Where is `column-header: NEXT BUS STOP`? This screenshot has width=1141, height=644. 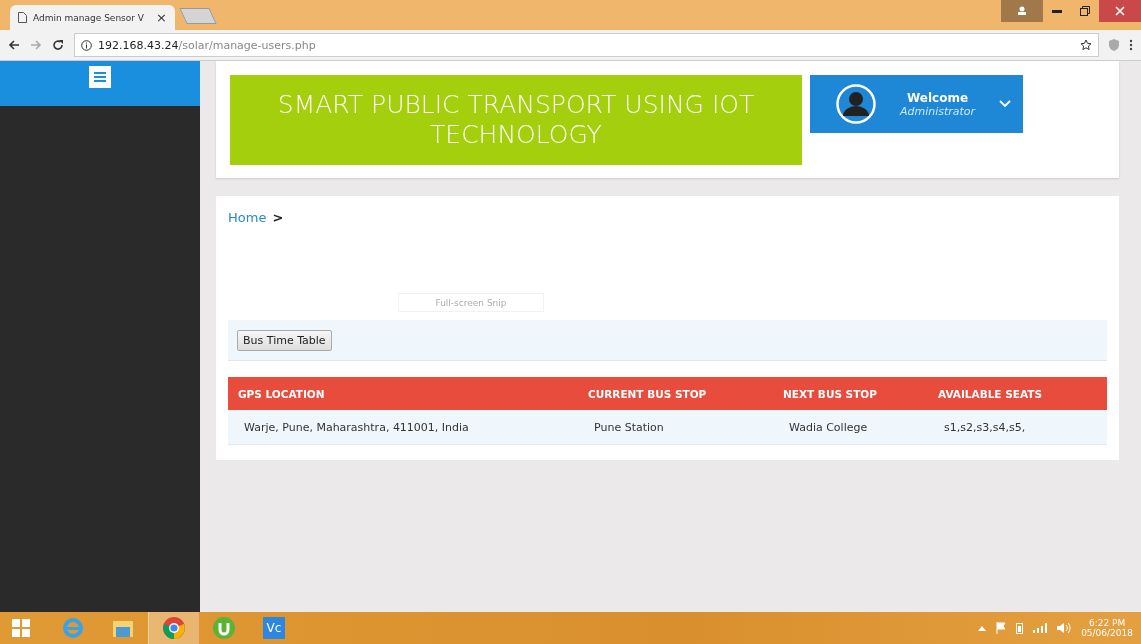 column-header: NEXT BUS STOP is located at coordinates (850, 393).